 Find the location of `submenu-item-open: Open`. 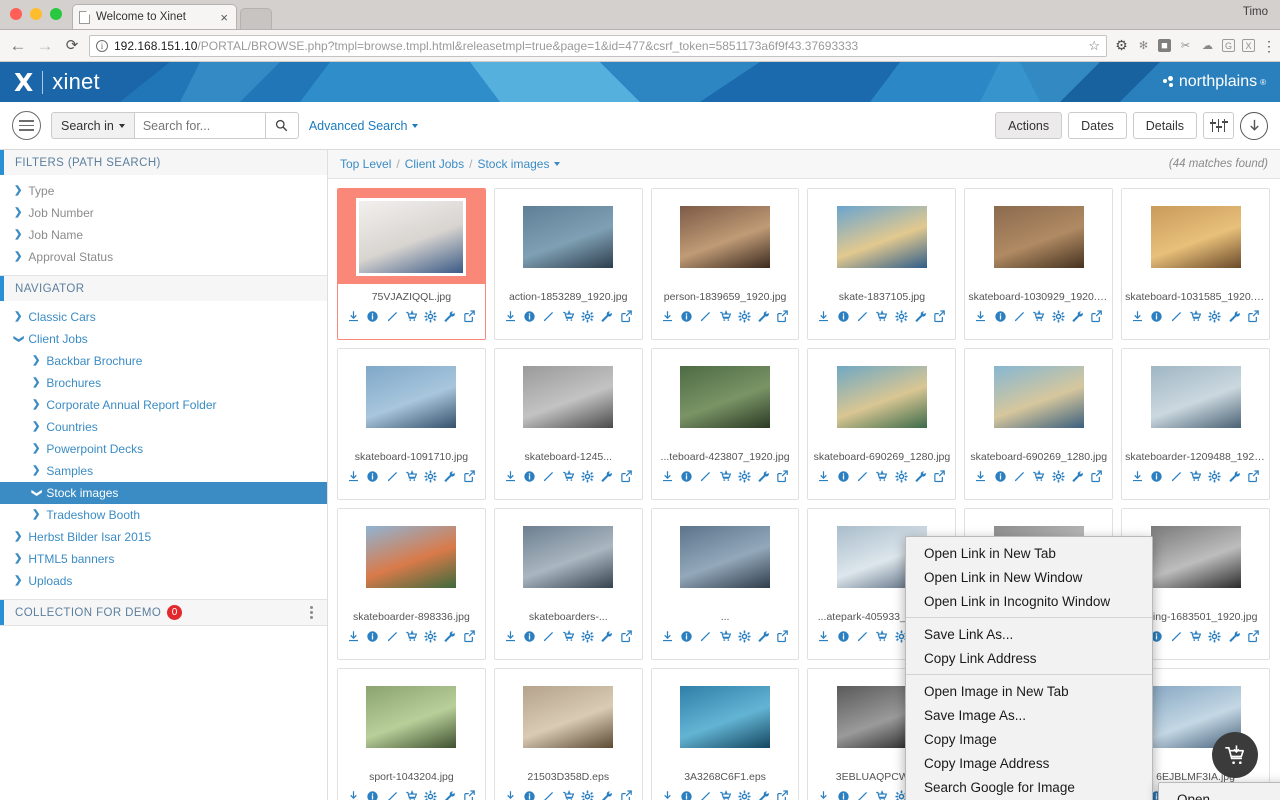

submenu-item-open: Open is located at coordinates (1219, 793).